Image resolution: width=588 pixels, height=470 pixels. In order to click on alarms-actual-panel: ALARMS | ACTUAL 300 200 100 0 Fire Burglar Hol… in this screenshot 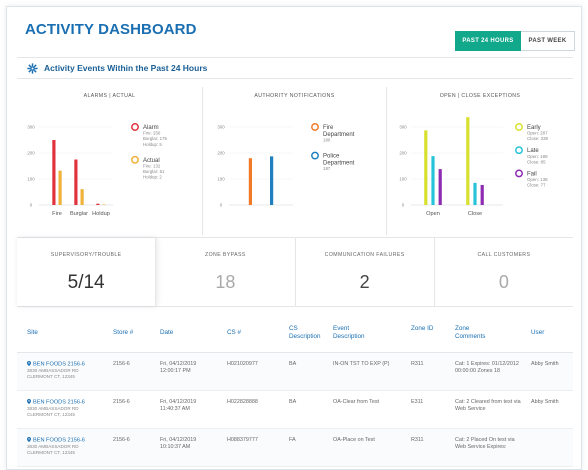, I will do `click(110, 161)`.